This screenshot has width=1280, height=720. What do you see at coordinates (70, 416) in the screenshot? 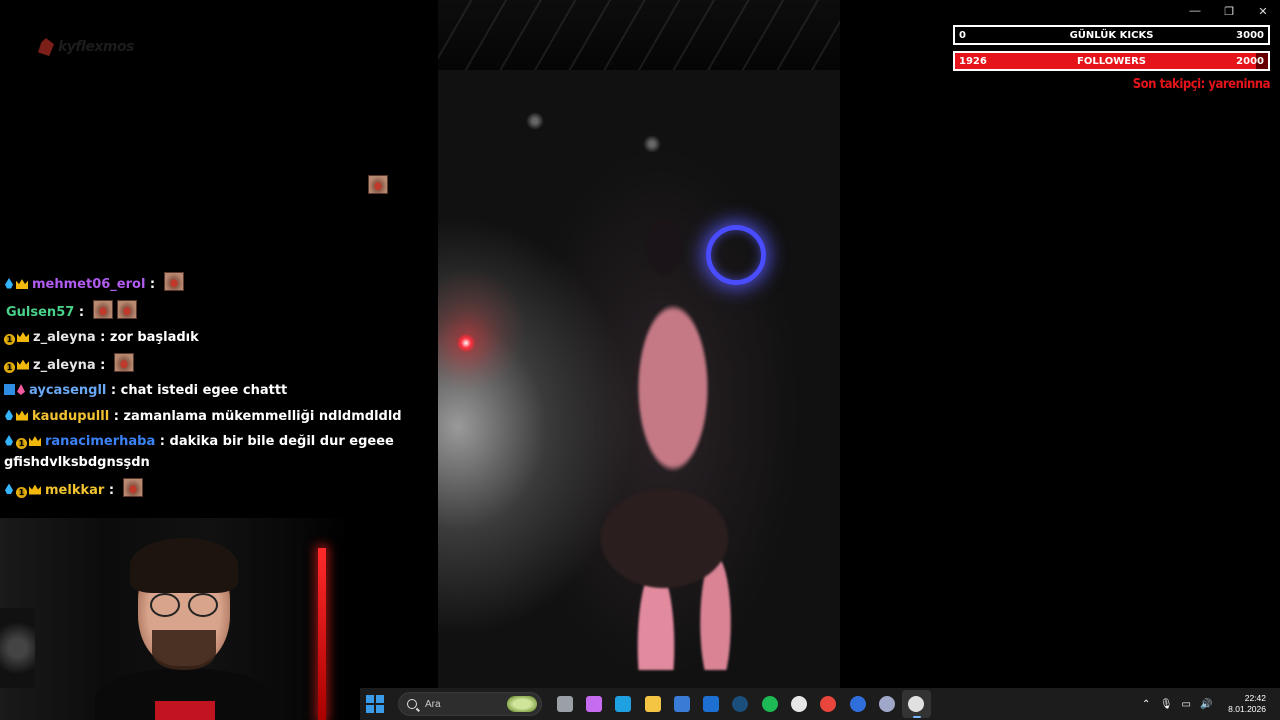
I see `chat-username: kaudupulll` at bounding box center [70, 416].